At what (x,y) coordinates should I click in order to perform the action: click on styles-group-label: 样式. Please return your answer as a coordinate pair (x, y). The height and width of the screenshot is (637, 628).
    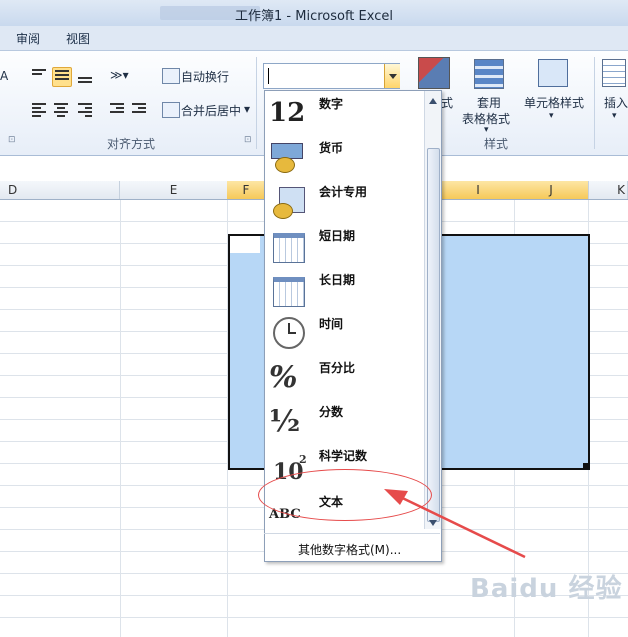
    Looking at the image, I should click on (496, 144).